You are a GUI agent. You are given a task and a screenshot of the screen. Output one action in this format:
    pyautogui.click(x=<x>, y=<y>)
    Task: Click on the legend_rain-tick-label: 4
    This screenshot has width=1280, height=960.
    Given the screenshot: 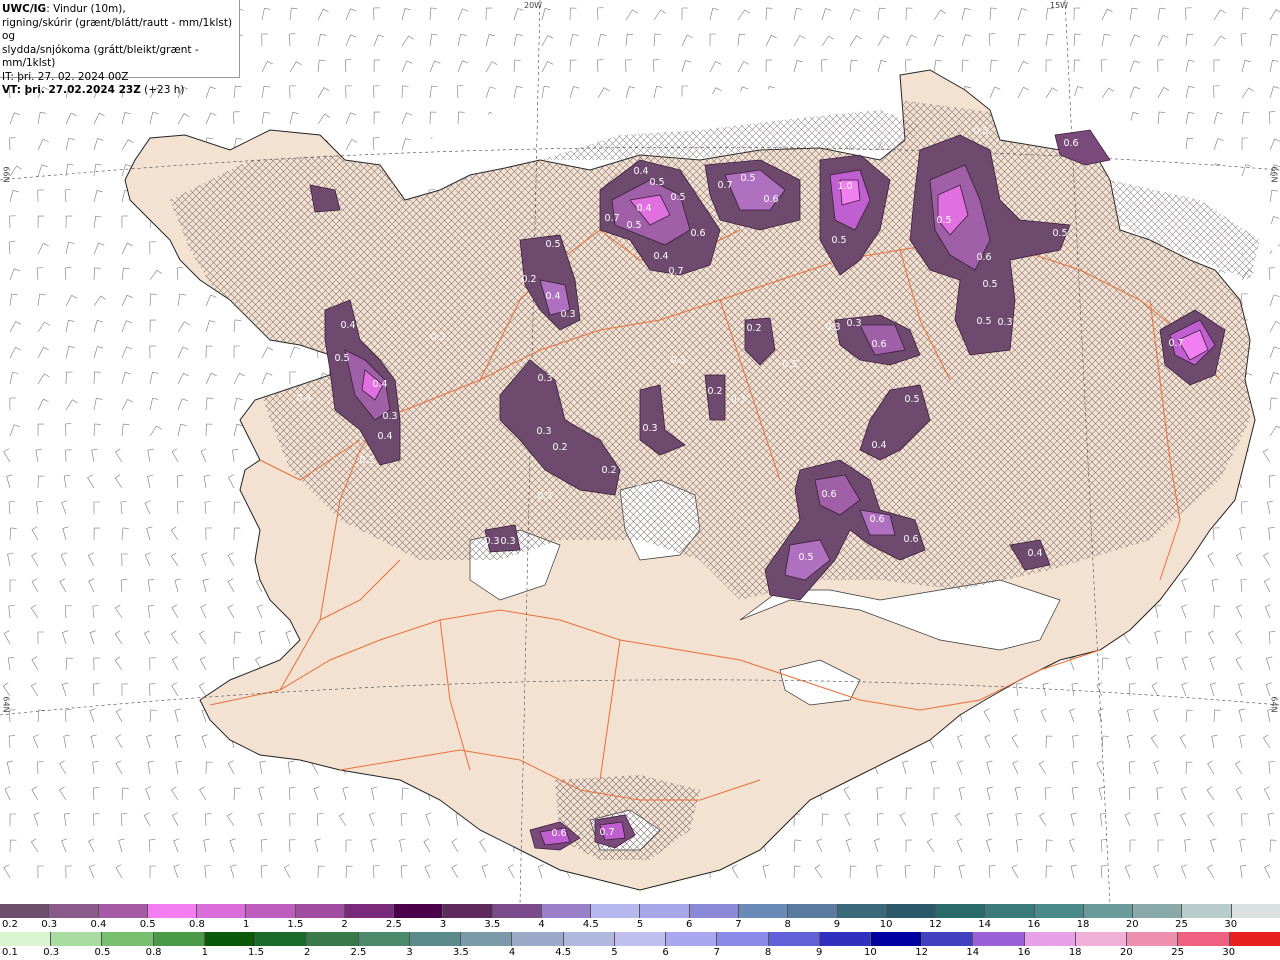 What is the action you would take?
    pyautogui.click(x=512, y=952)
    